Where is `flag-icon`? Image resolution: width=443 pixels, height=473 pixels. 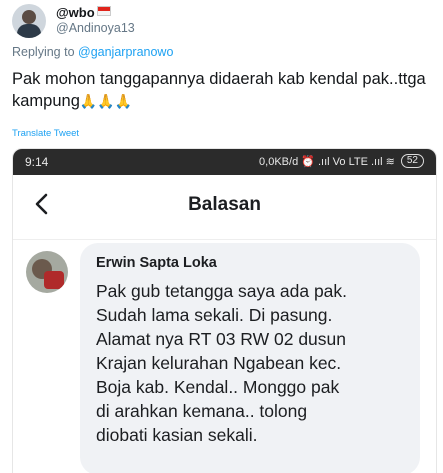
flag-icon is located at coordinates (103, 11).